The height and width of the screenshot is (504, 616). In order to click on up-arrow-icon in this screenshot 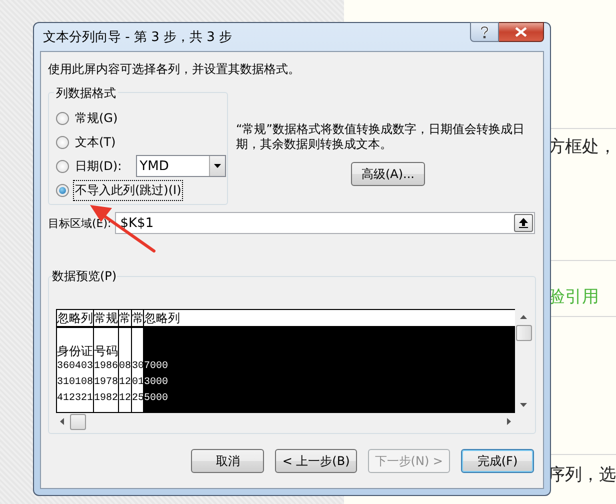, I will do `click(523, 223)`.